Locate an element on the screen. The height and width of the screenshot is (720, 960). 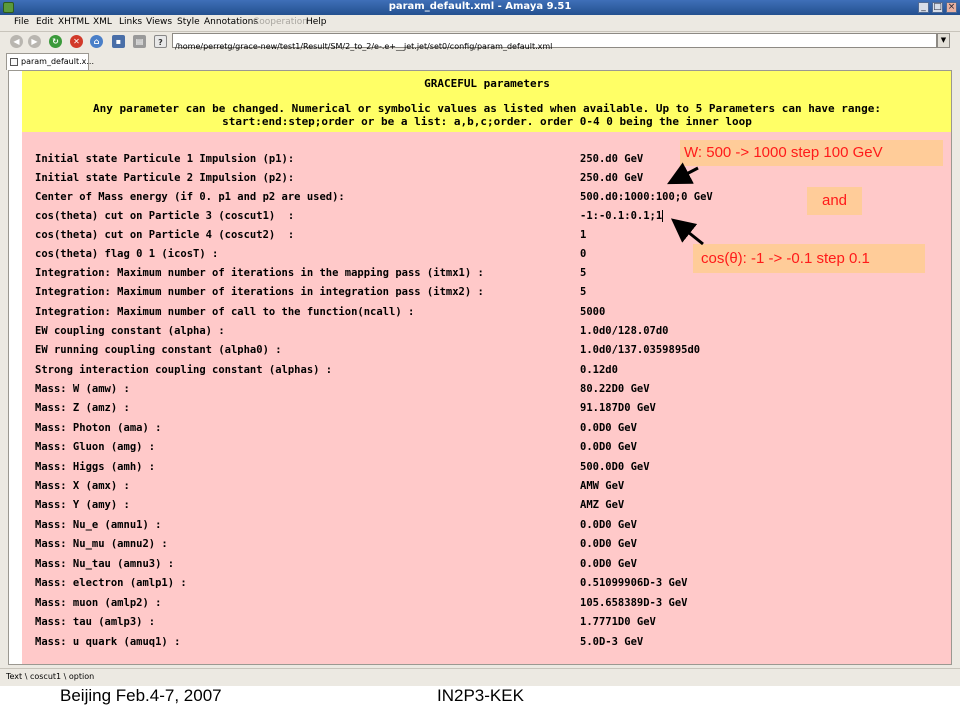
footer-center: IN2P3-KEK is located at coordinates (480, 695).